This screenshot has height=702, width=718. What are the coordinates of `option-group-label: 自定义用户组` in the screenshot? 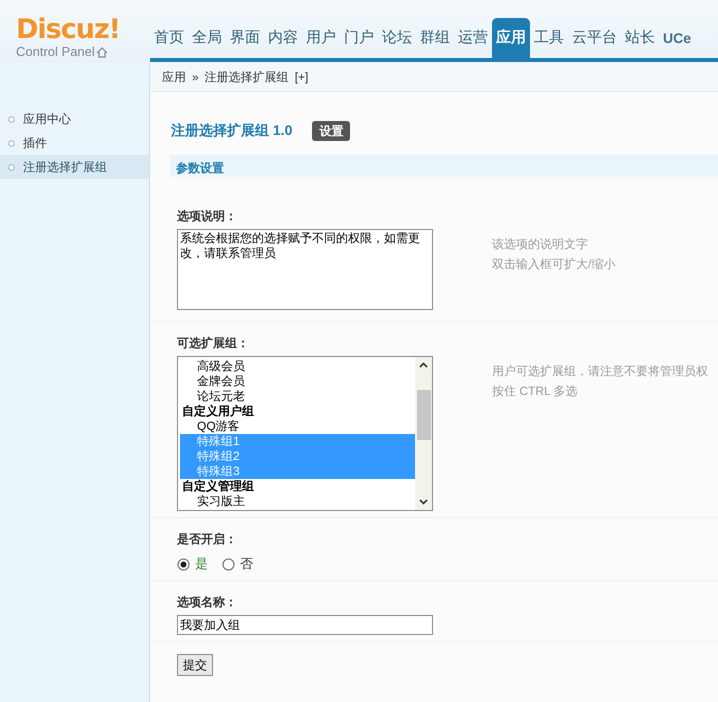 It's located at (218, 411).